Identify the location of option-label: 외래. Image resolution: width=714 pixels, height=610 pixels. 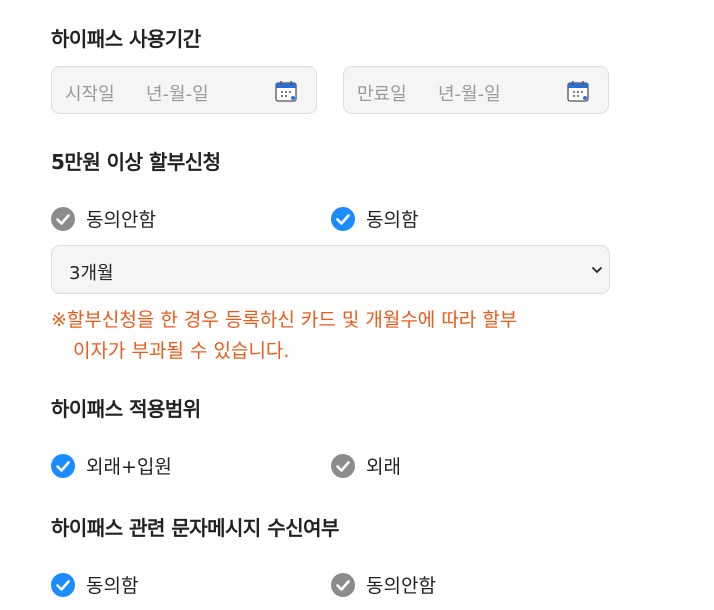
(383, 467).